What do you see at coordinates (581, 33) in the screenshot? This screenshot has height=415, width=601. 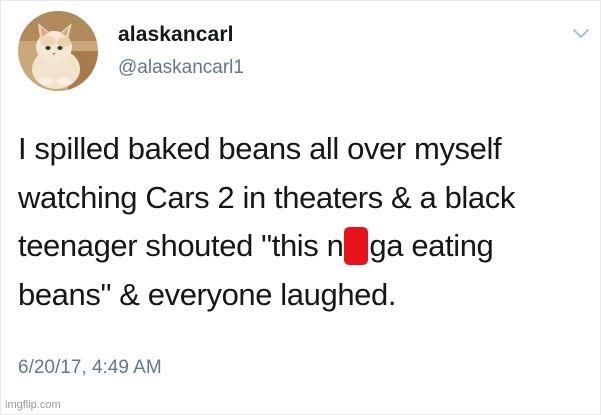 I see `chevron-down-icon` at bounding box center [581, 33].